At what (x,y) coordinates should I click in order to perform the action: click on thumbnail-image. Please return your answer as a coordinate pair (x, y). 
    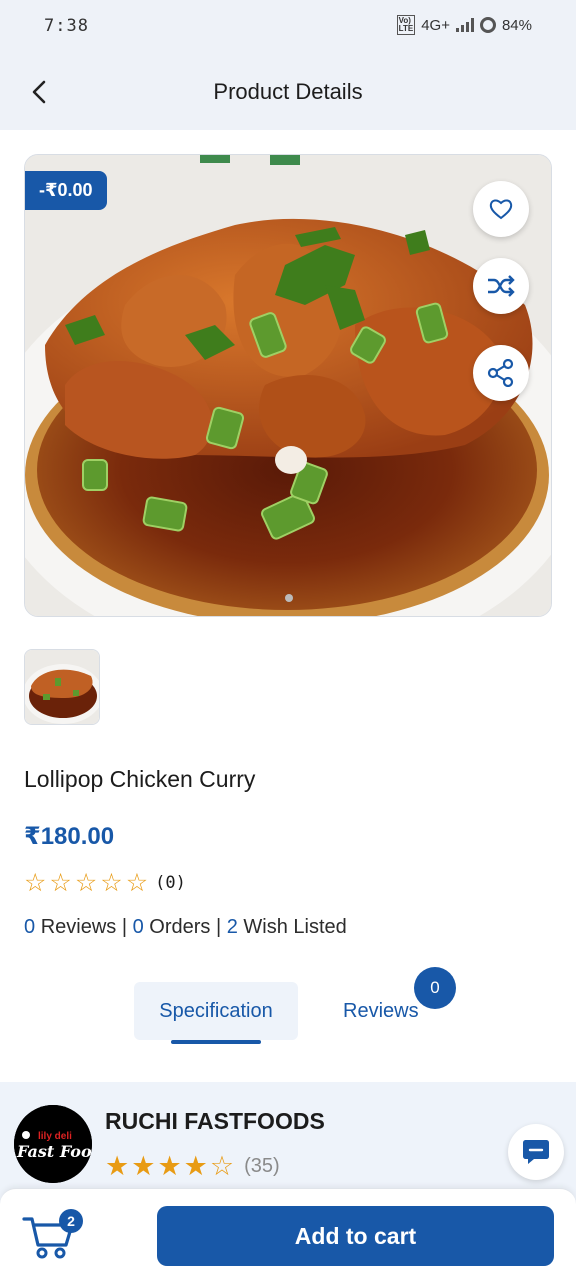
    Looking at the image, I should click on (62, 687).